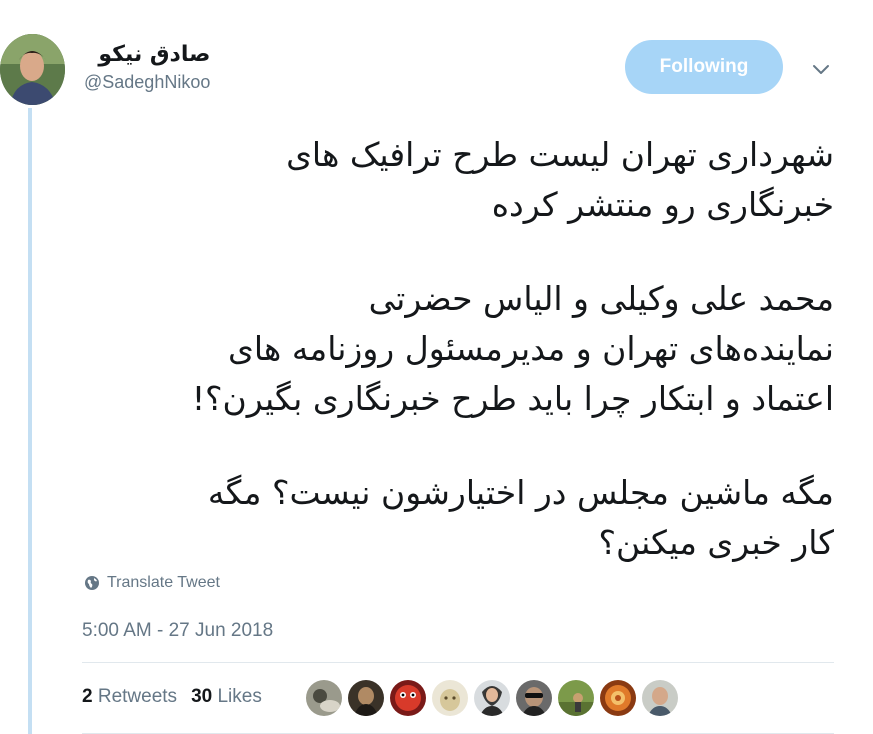 This screenshot has width=873, height=734. Describe the element at coordinates (87, 696) in the screenshot. I see `retweets-count: 2` at that location.